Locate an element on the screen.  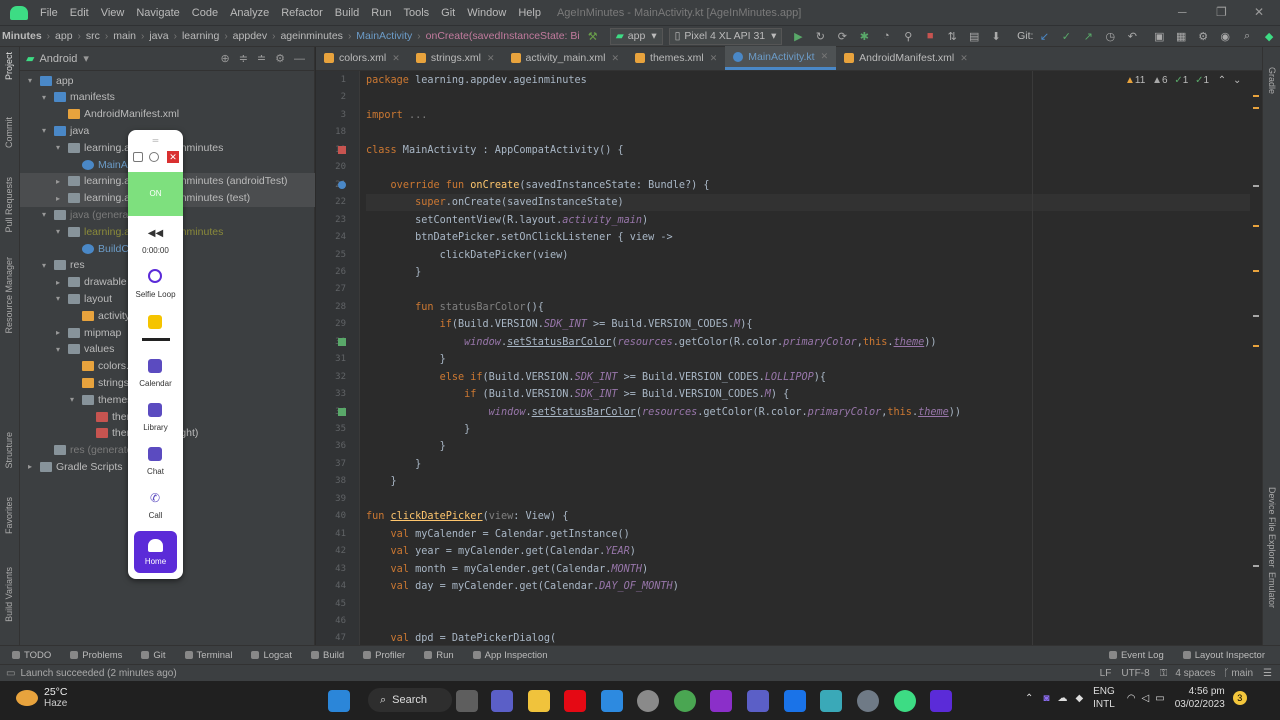
tree-item: ▸ drawable is located at coordinates (91, 282).